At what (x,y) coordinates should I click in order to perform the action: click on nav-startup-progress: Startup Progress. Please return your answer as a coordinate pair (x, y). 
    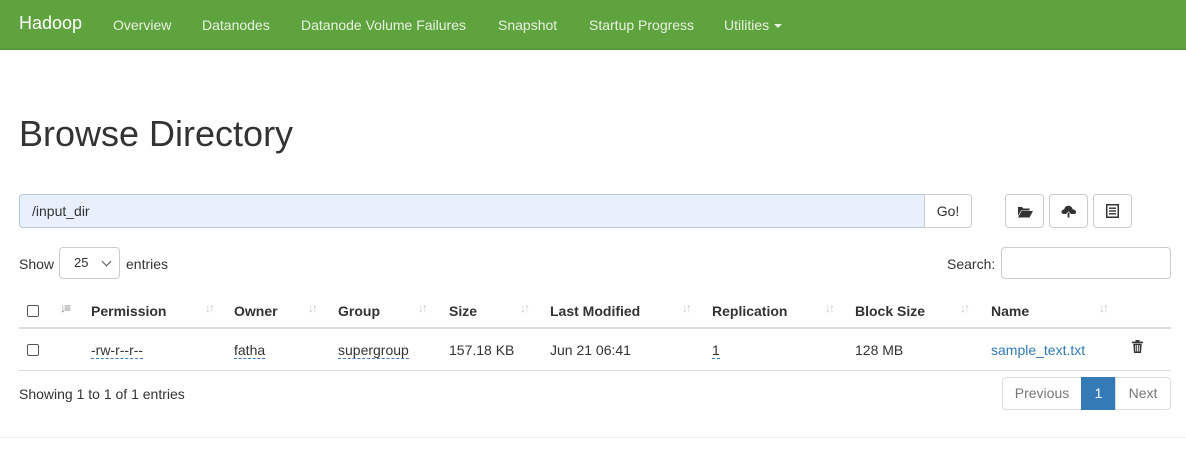
    Looking at the image, I should click on (641, 25).